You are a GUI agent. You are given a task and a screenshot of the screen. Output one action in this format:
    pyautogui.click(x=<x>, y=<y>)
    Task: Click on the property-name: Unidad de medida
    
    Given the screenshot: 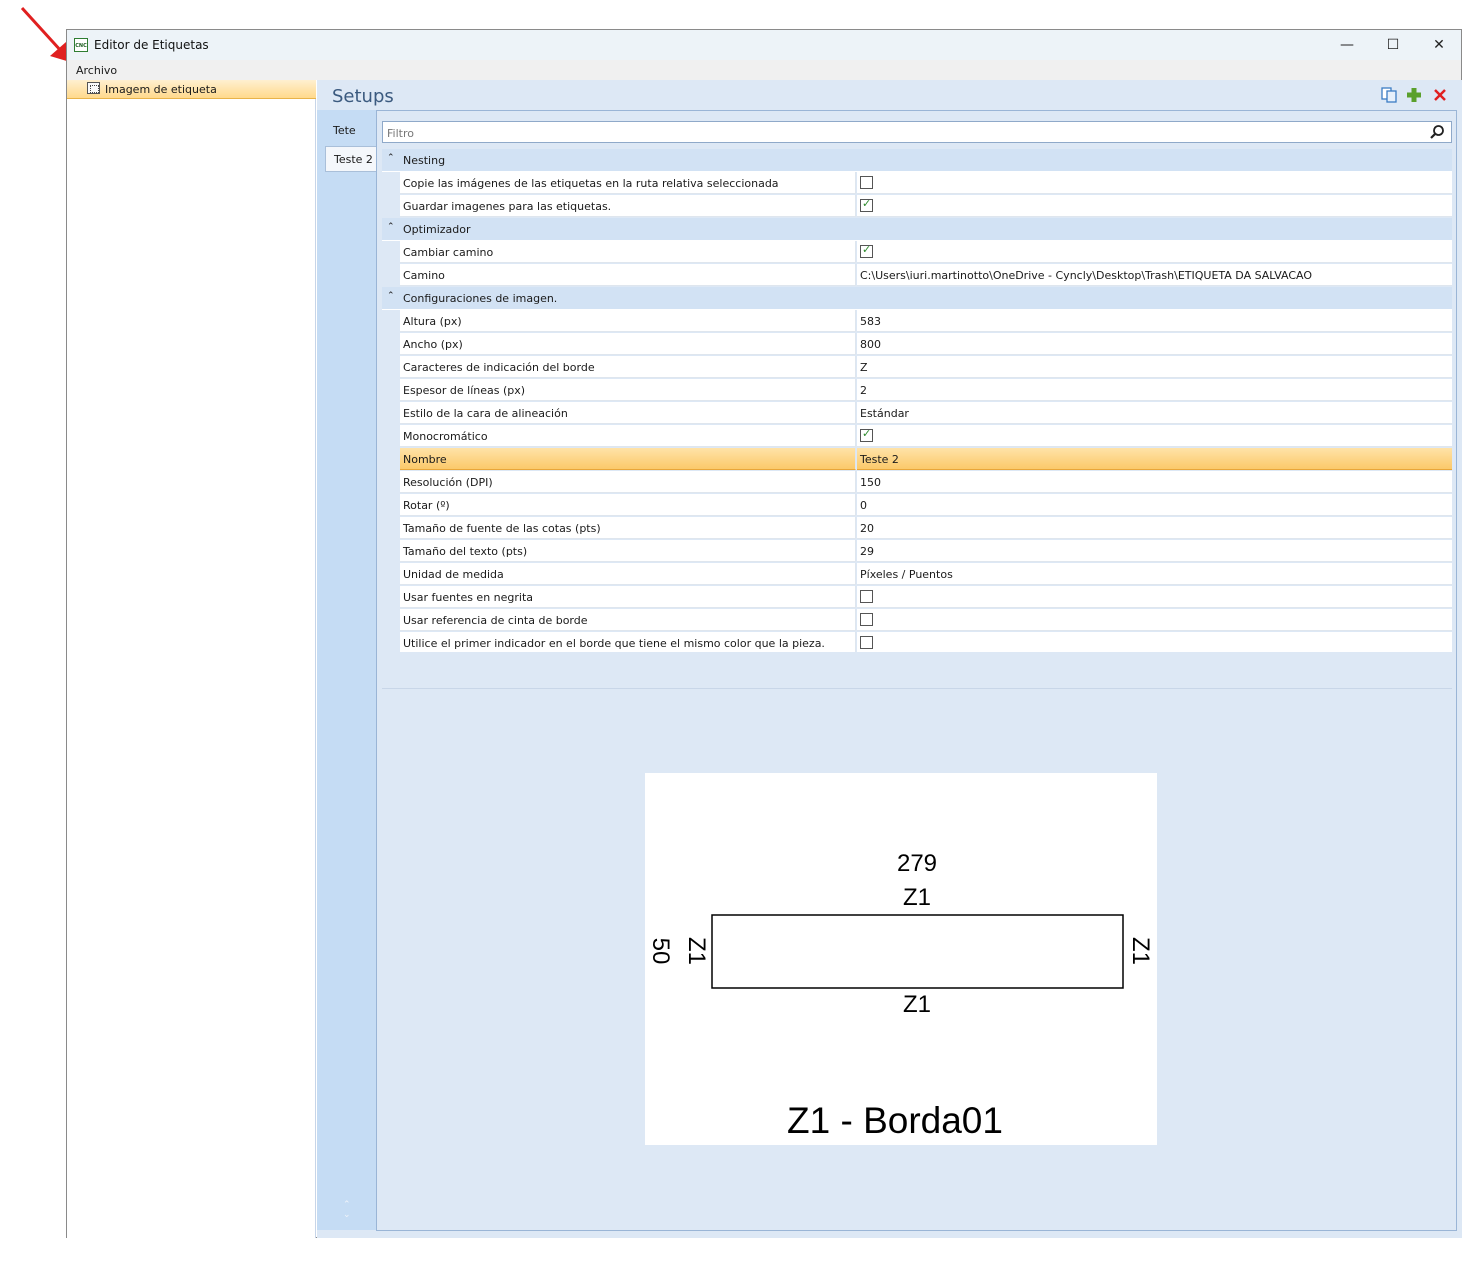 What is the action you would take?
    pyautogui.click(x=628, y=574)
    